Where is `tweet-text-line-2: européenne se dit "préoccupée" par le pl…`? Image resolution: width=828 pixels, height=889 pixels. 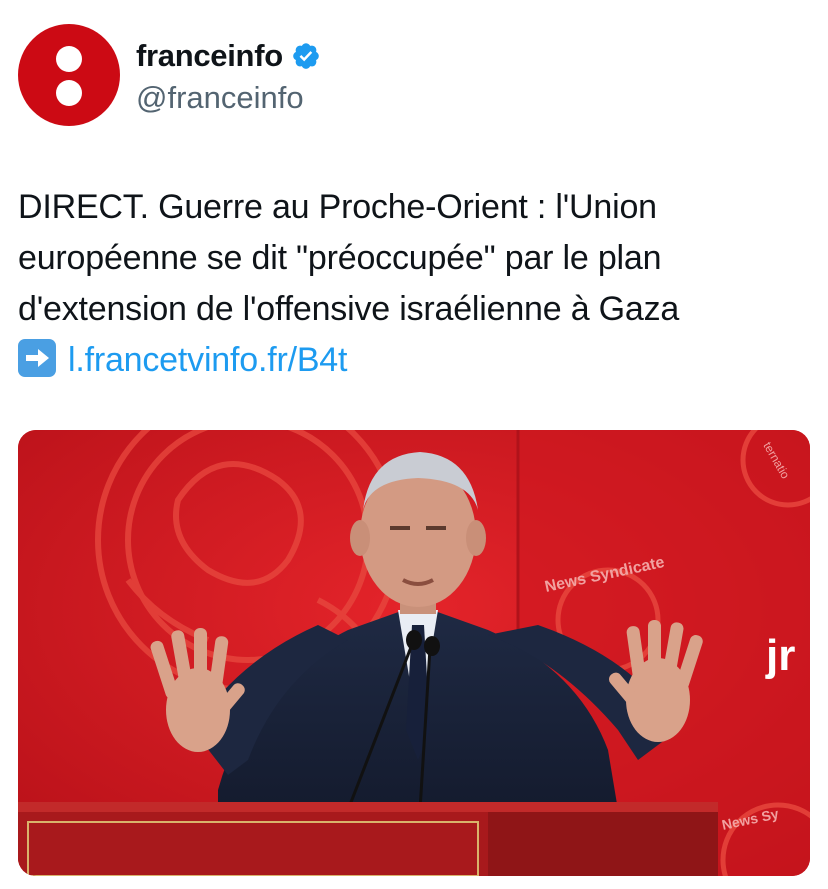 tweet-text-line-2: européenne se dit "préoccupée" par le pl… is located at coordinates (340, 258).